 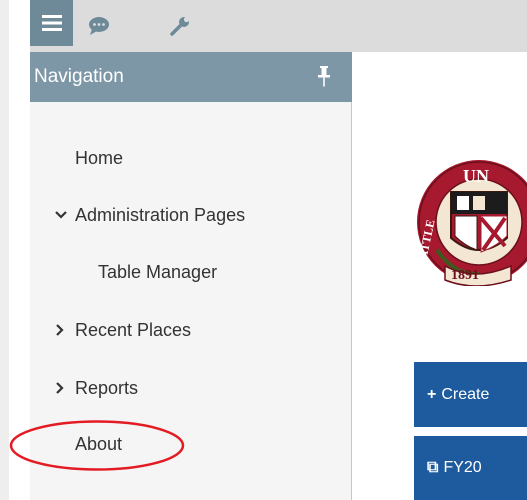 I want to click on sidebar-item-label: Table Manager, so click(x=158, y=271).